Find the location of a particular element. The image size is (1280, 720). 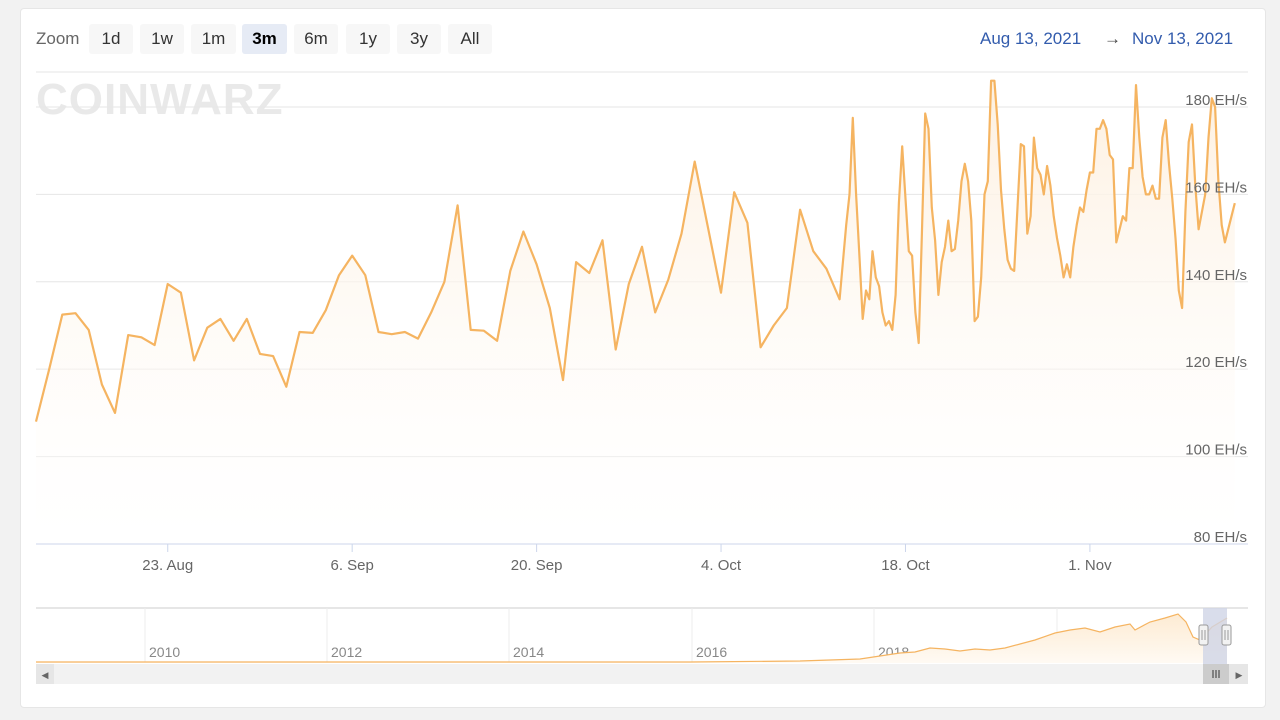

scrollbar: ◀ ▶ is located at coordinates (642, 674).